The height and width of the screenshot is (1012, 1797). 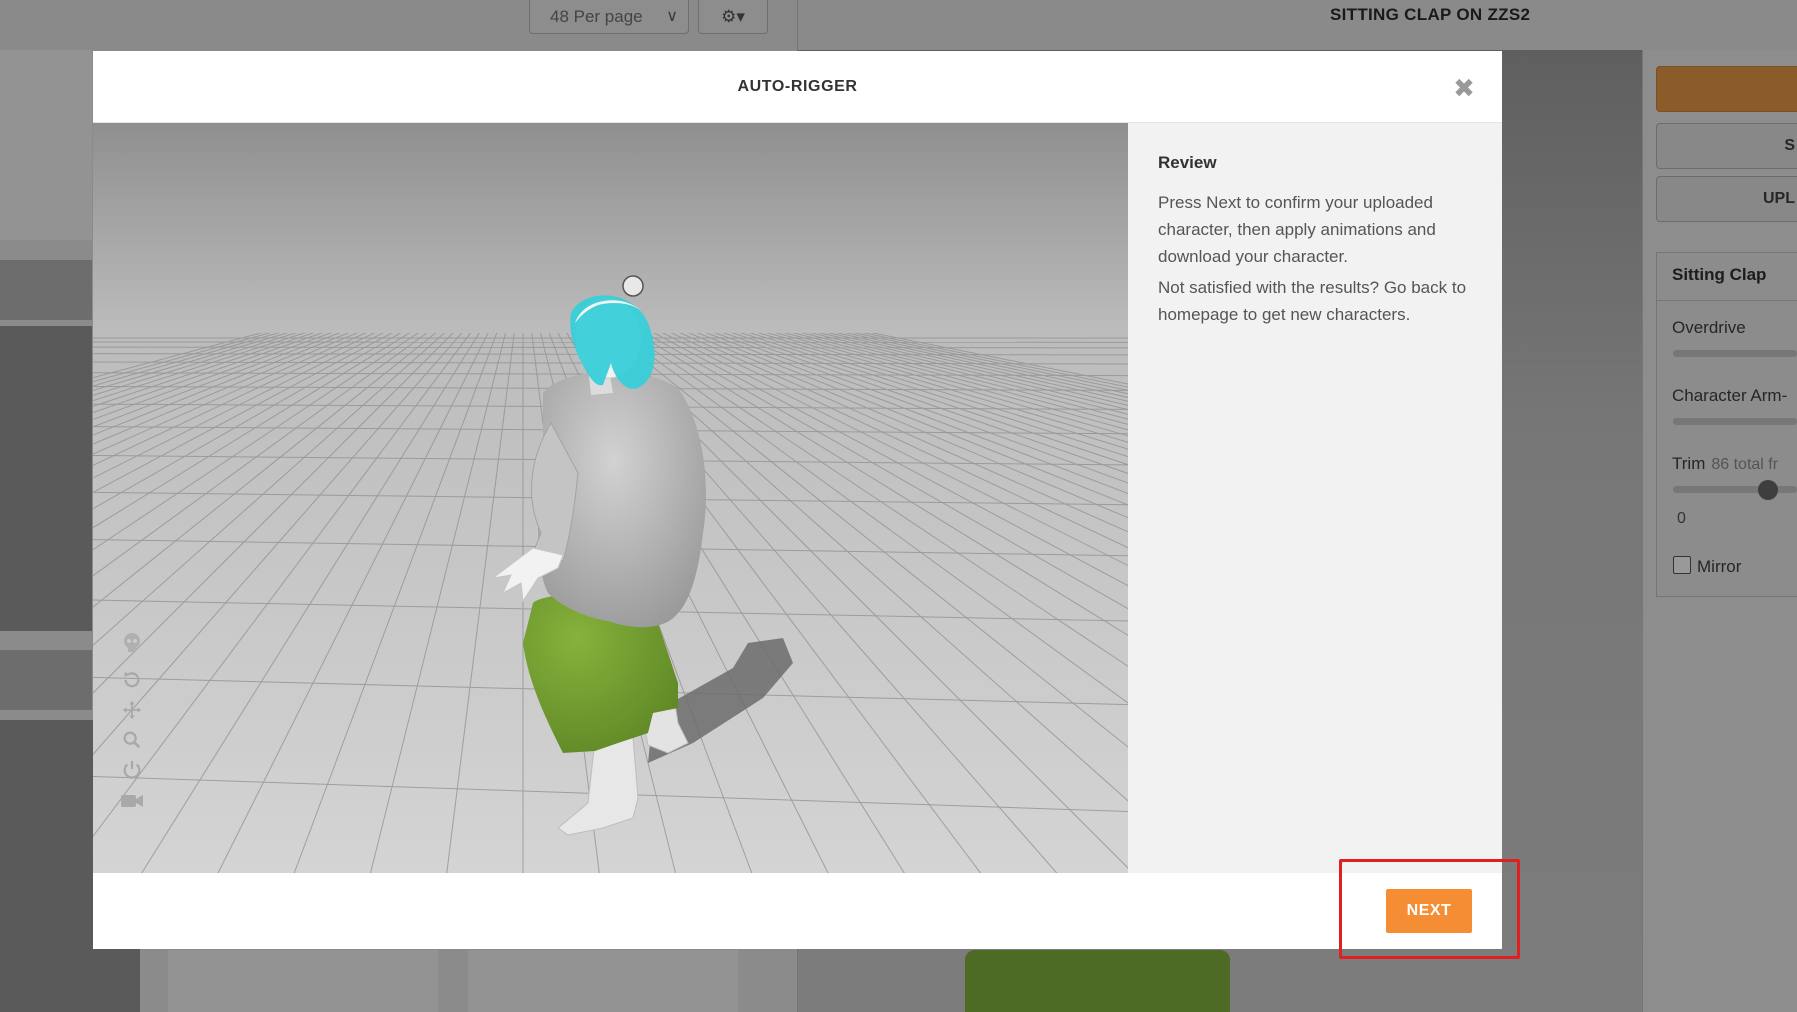 What do you see at coordinates (633, 286) in the screenshot?
I see `character-hair-bun` at bounding box center [633, 286].